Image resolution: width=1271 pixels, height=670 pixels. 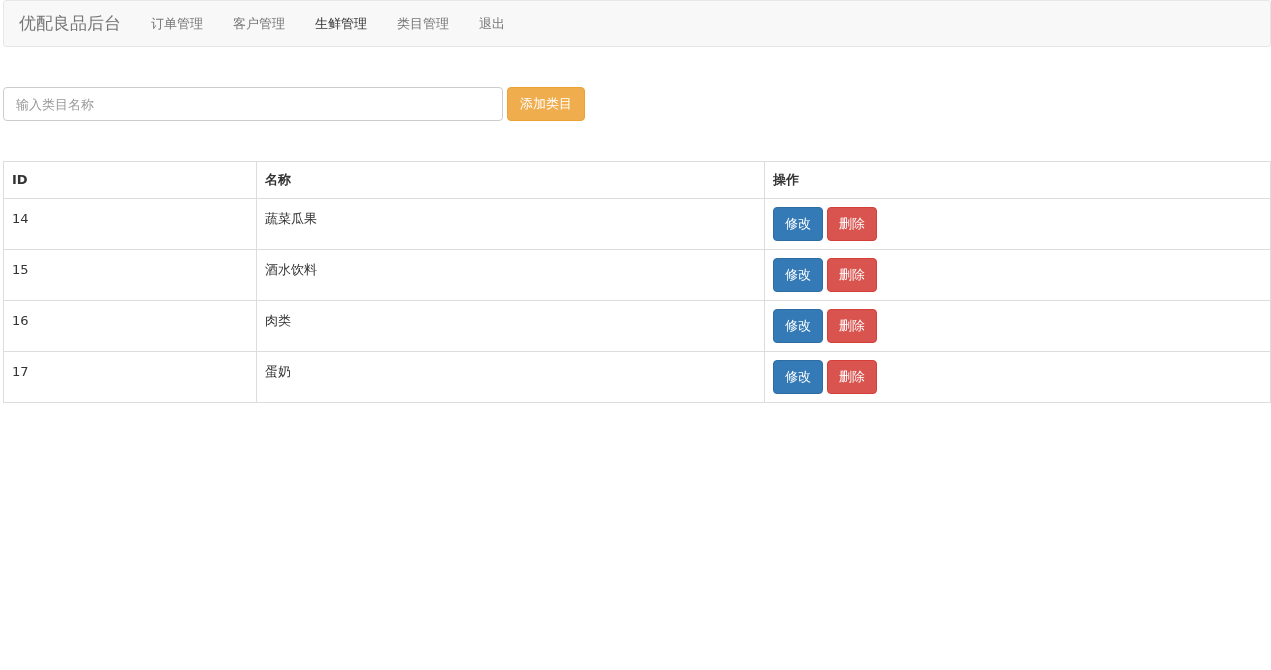 What do you see at coordinates (510, 326) in the screenshot?
I see `table-cell: 肉类` at bounding box center [510, 326].